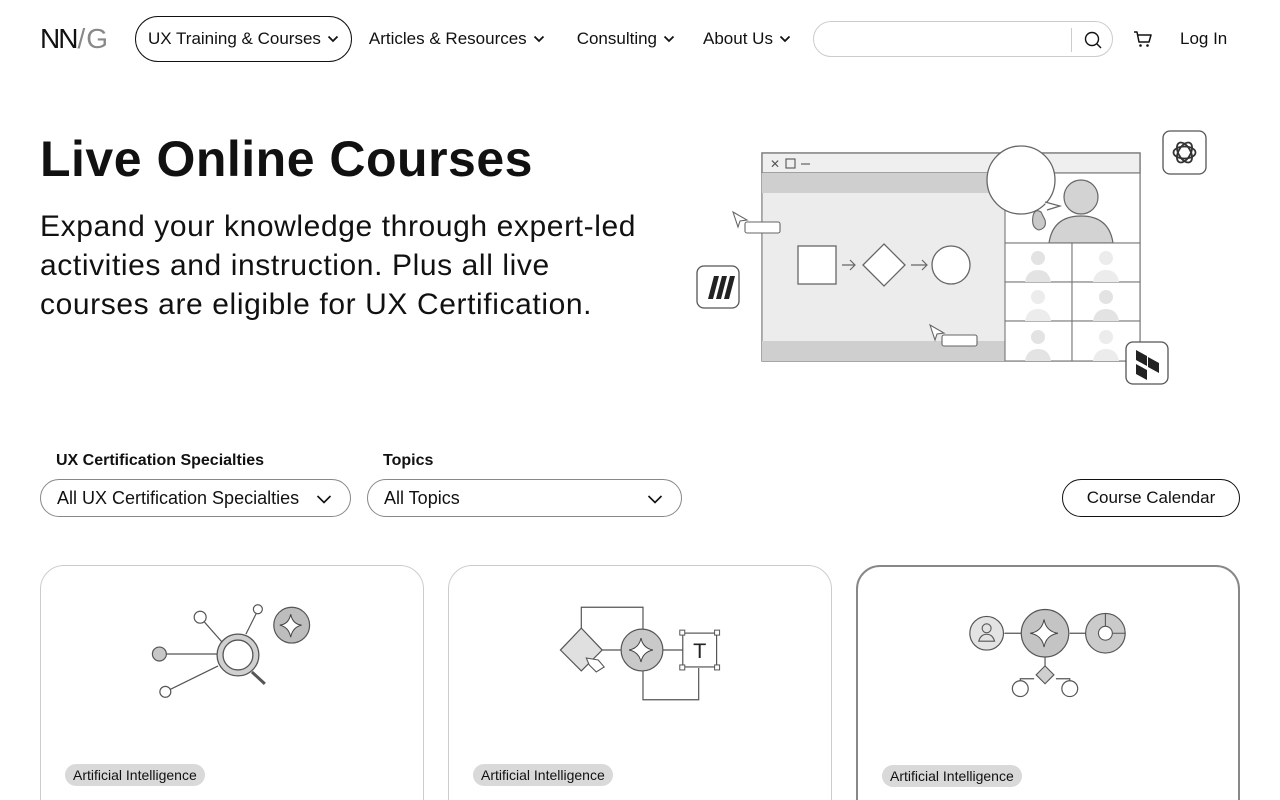 This screenshot has width=1280, height=800. What do you see at coordinates (234, 38) in the screenshot?
I see `nav-label: UX Training & Courses` at bounding box center [234, 38].